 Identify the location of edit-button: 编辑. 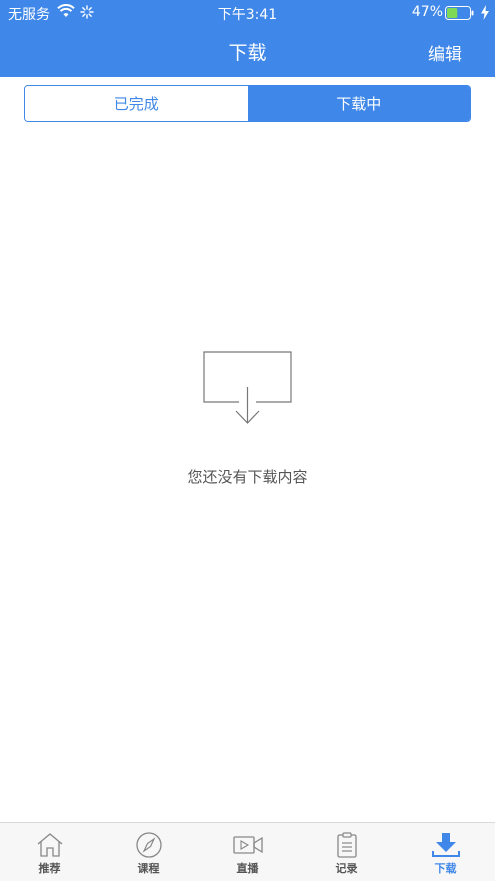
(445, 52).